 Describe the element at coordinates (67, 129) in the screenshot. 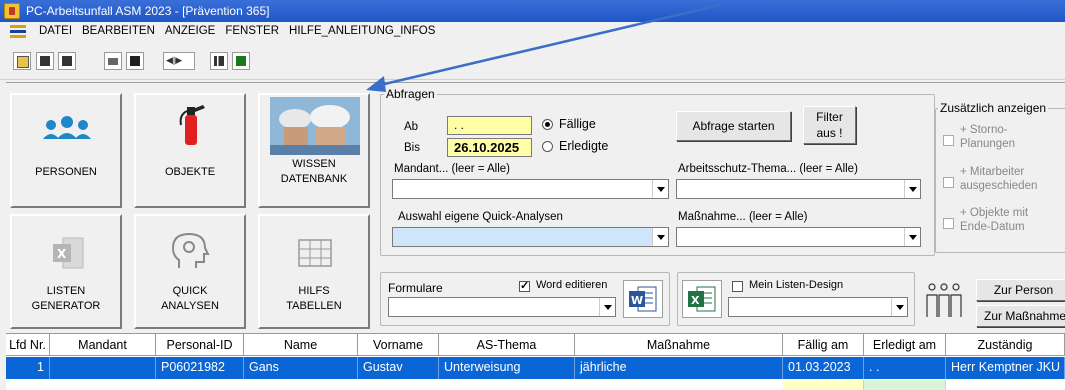

I see `people-icon` at that location.